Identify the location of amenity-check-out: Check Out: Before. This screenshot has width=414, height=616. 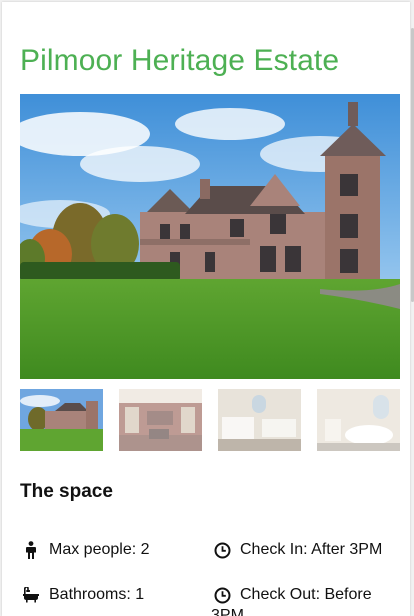
(292, 595).